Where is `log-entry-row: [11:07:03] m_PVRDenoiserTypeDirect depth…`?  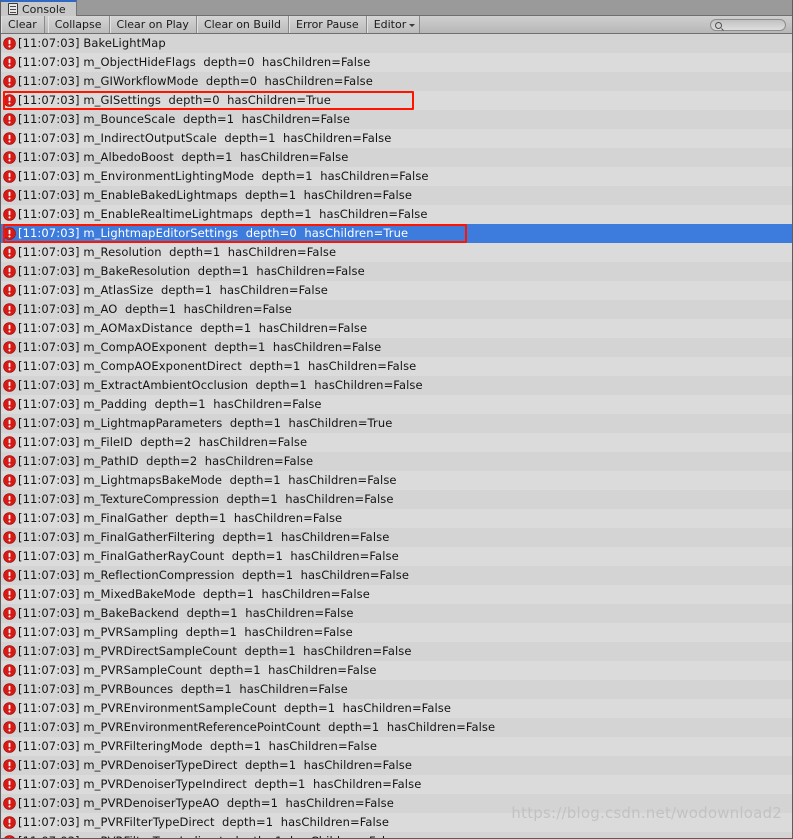 log-entry-row: [11:07:03] m_PVRDenoiserTypeDirect depth… is located at coordinates (396, 765).